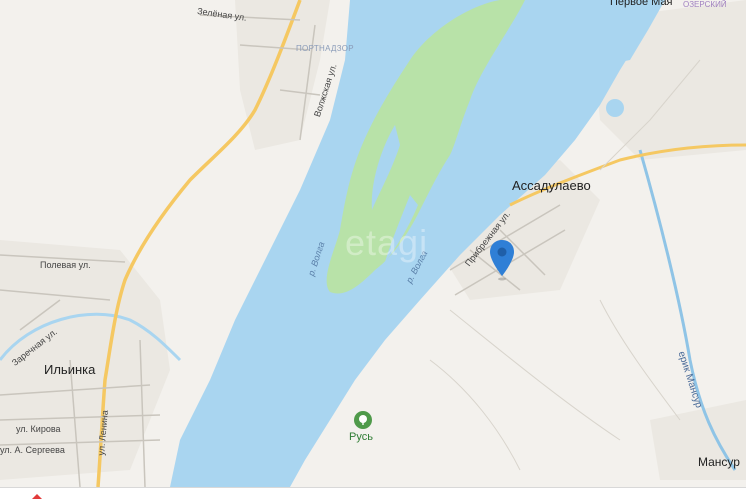 The image size is (746, 499). What do you see at coordinates (373, 493) in the screenshot?
I see `map-bottom-bar` at bounding box center [373, 493].